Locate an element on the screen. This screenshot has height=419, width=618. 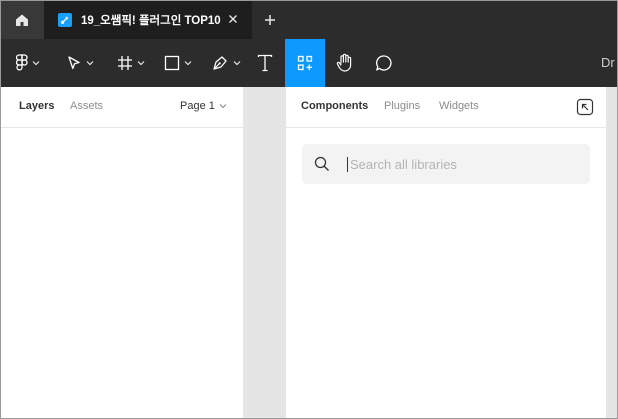
tab-bar: 19_오쌤픽! 플러그인 TOP10 is located at coordinates (309, 20).